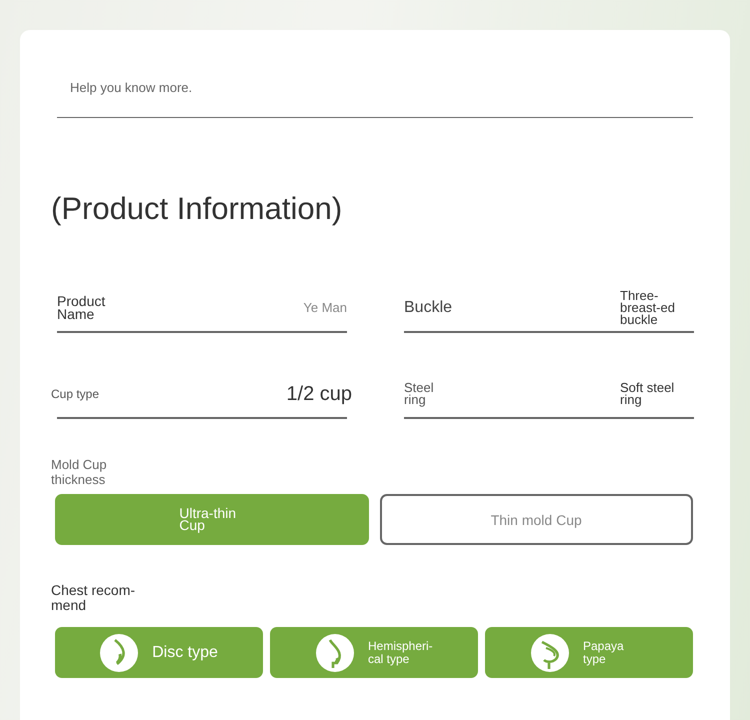 The width and height of the screenshot is (750, 720). I want to click on section-title: (Product Information), so click(197, 209).